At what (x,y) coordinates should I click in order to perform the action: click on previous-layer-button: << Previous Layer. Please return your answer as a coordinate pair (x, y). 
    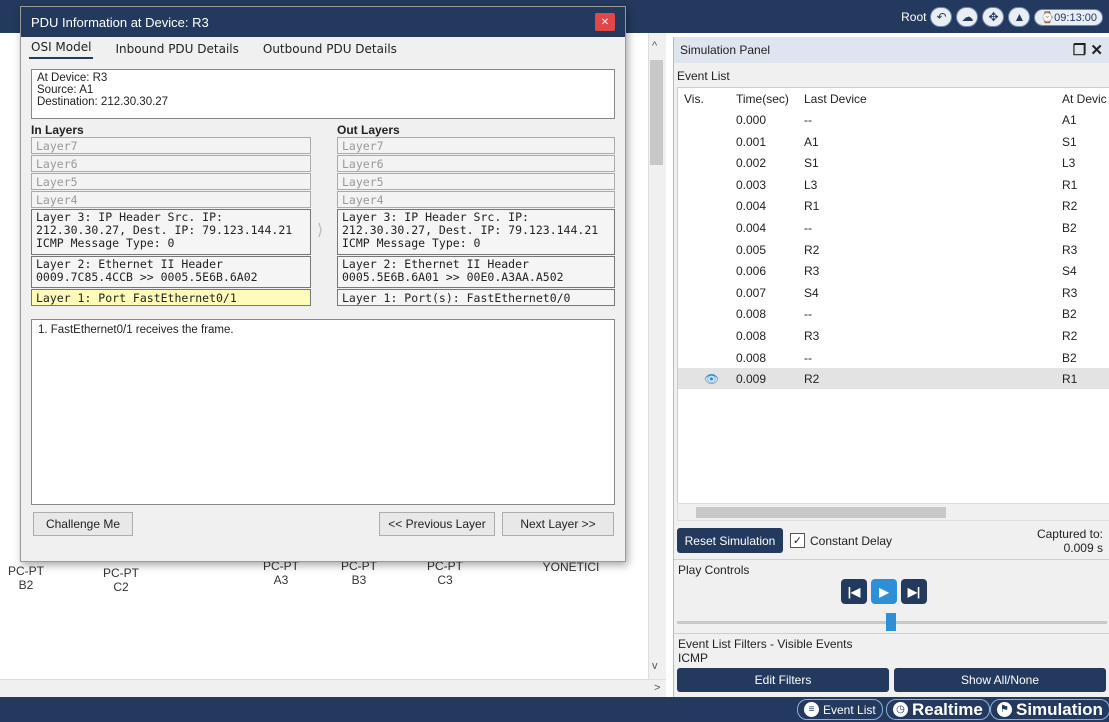
    Looking at the image, I should click on (437, 524).